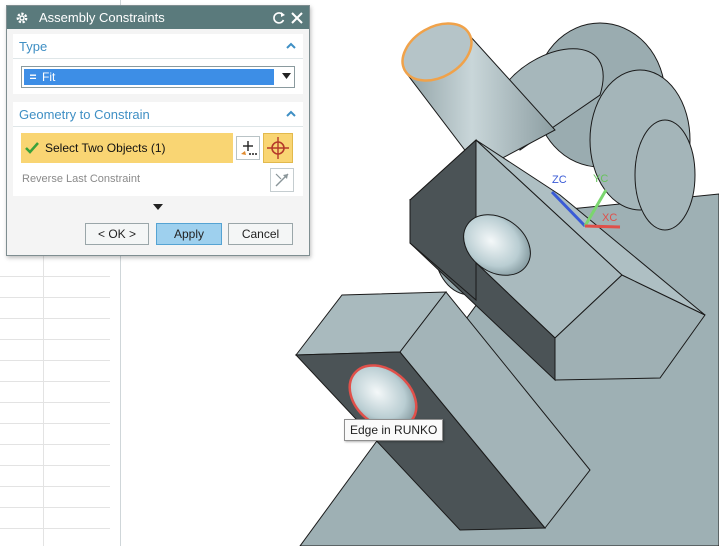 This screenshot has height=546, width=719. What do you see at coordinates (43, 400) in the screenshot?
I see `grid-divider` at bounding box center [43, 400].